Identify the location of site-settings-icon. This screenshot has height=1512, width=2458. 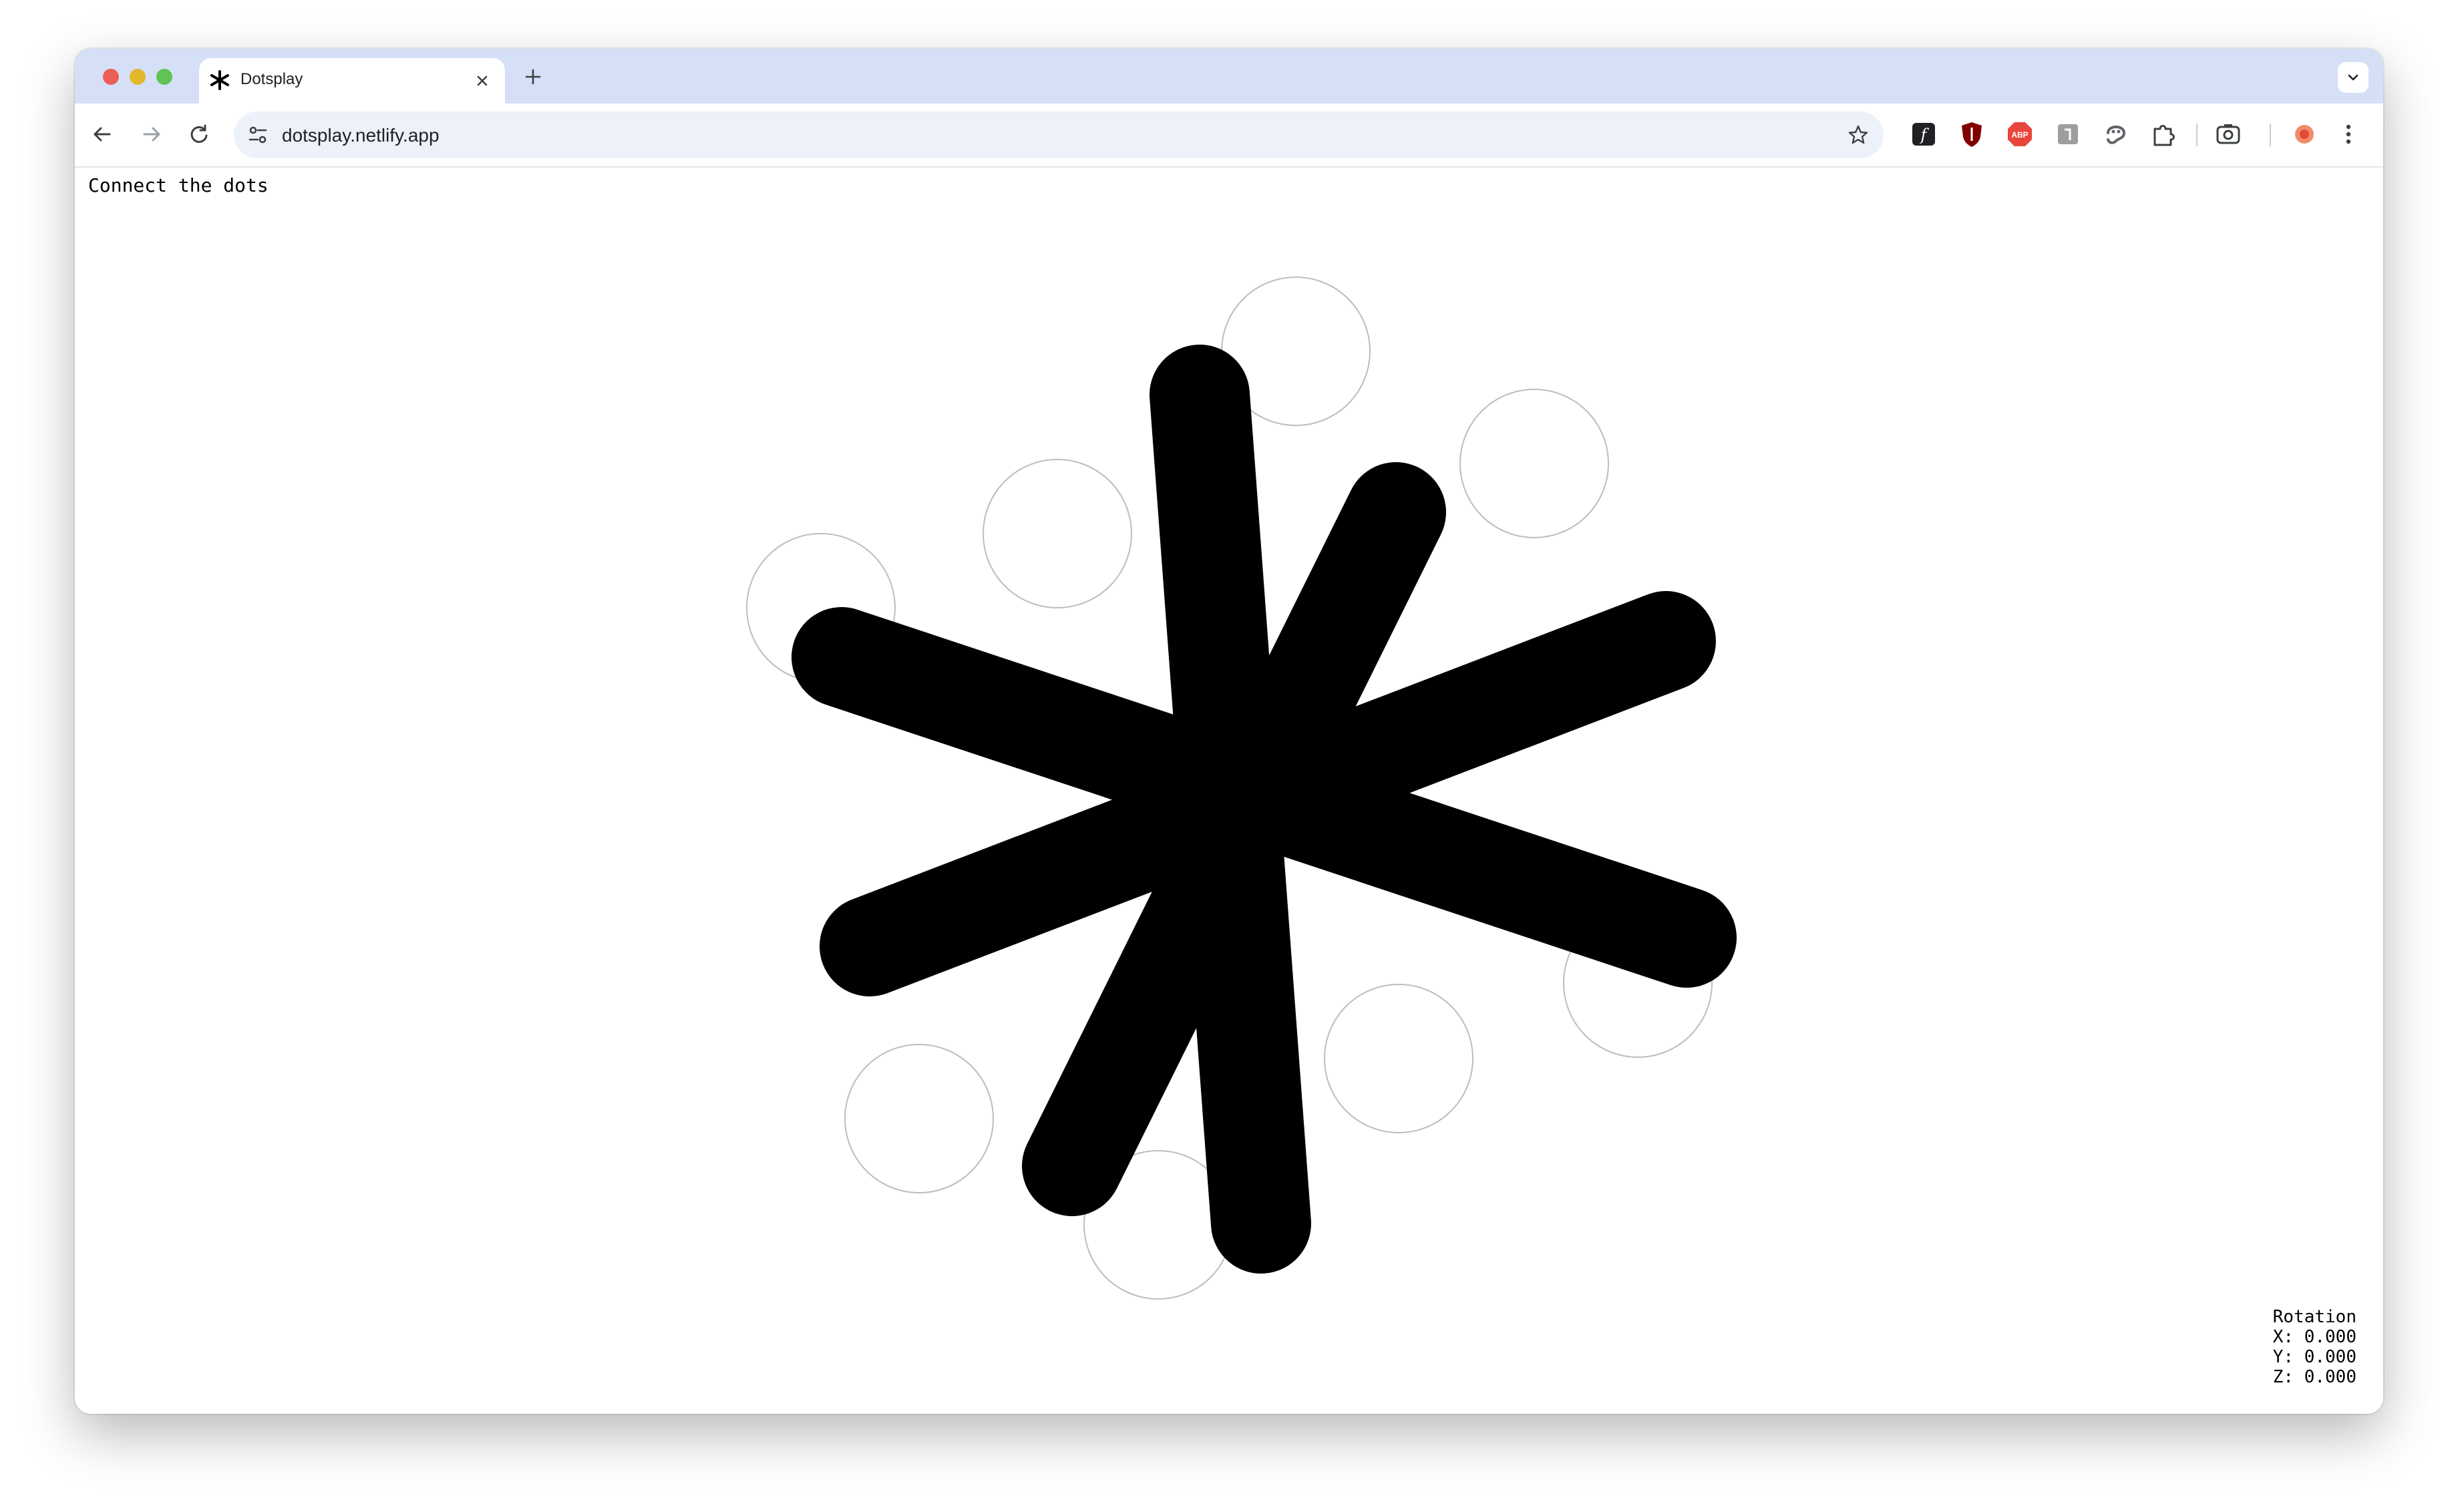
(258, 135).